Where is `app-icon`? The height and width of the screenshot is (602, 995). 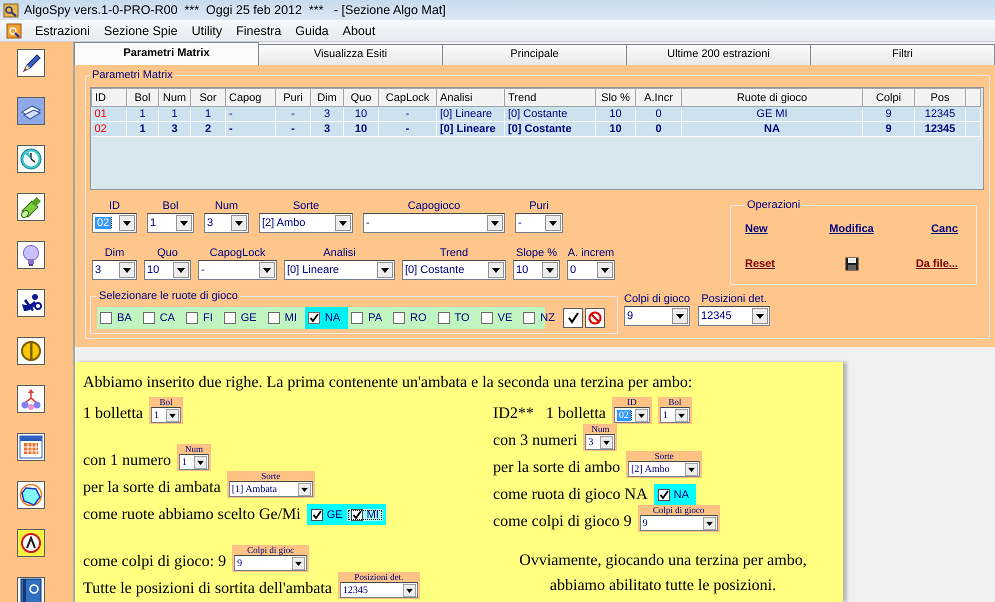 app-icon is located at coordinates (14, 30).